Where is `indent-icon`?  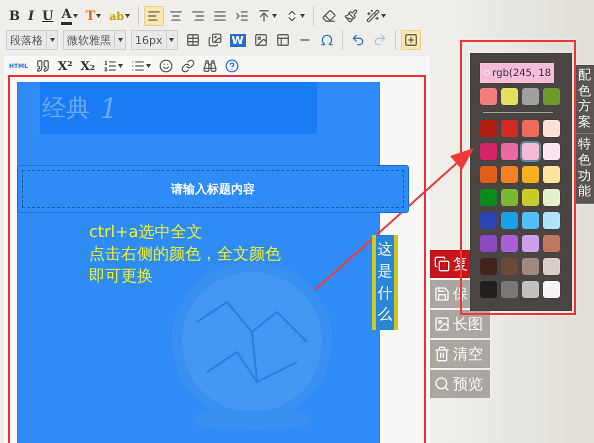 indent-icon is located at coordinates (242, 16).